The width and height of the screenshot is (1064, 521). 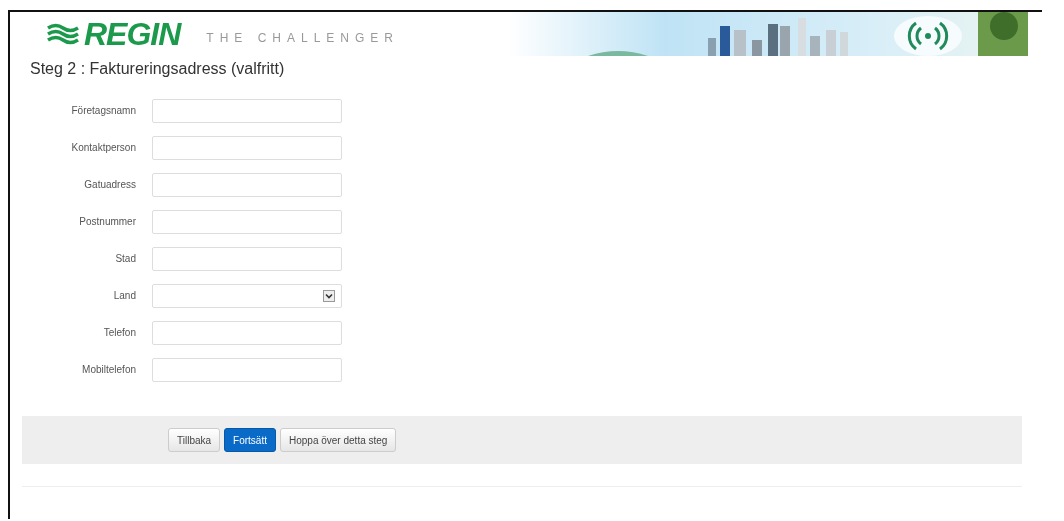 What do you see at coordinates (157, 68) in the screenshot?
I see `page-title: Steg 2 : Faktureringsadress (valfritt)` at bounding box center [157, 68].